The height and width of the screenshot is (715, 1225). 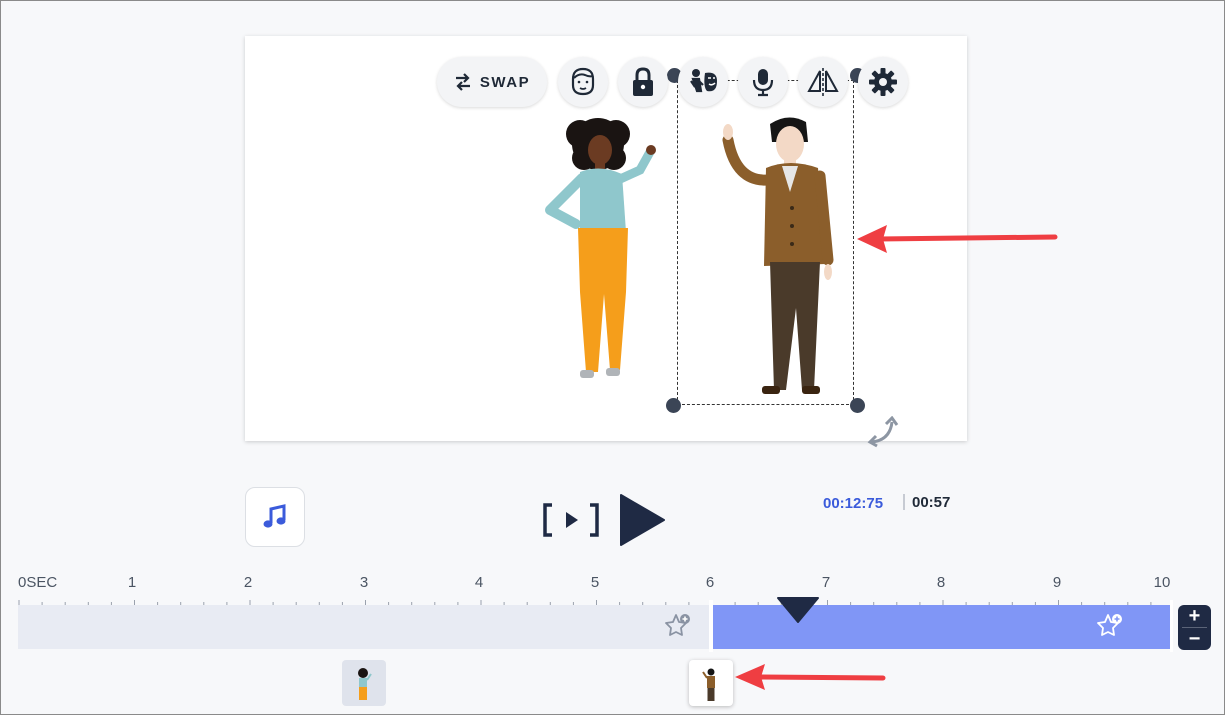 What do you see at coordinates (571, 520) in the screenshot?
I see `play-scene-button` at bounding box center [571, 520].